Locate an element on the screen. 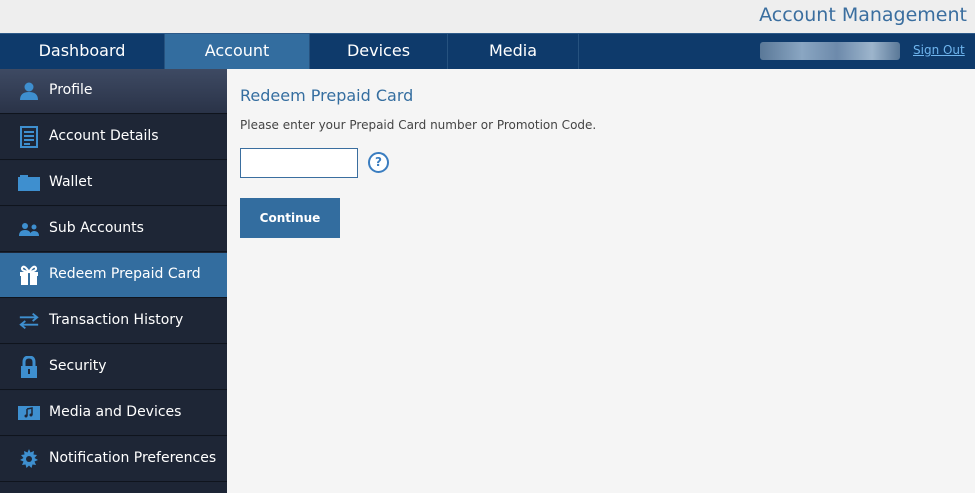  sidebar-item-notification-preferences: Notification Preferences is located at coordinates (113, 459).